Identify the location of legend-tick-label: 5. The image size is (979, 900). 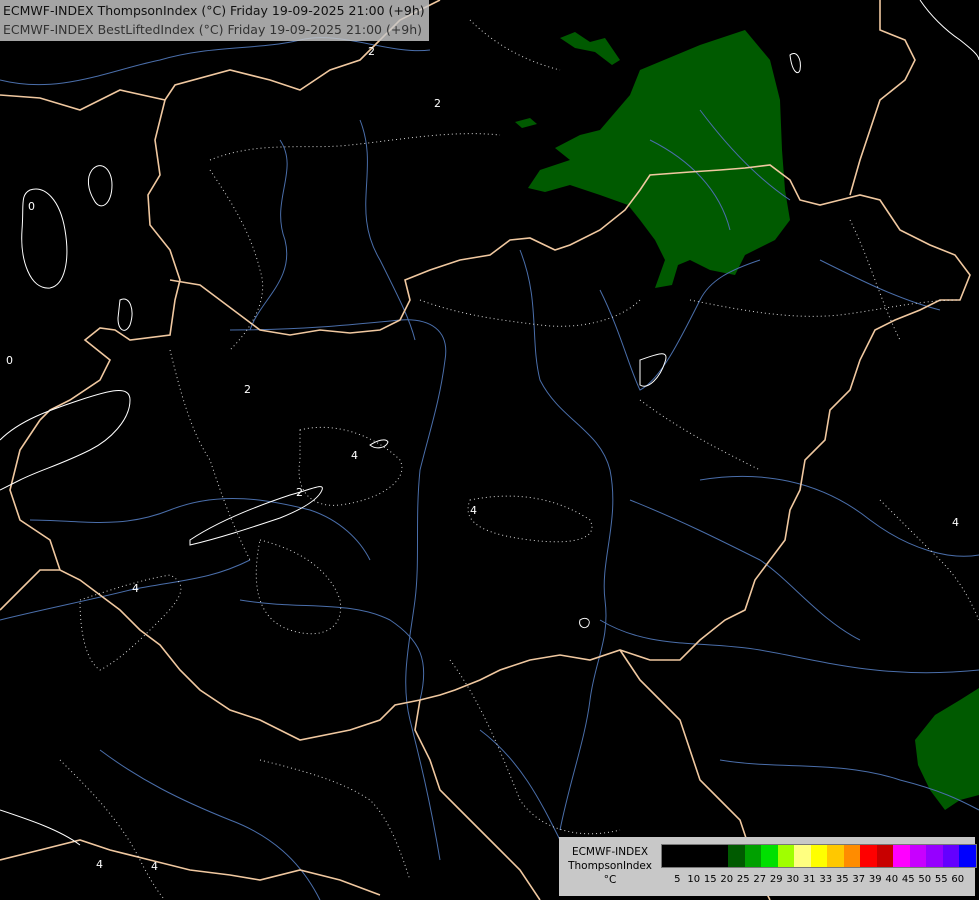
(677, 879).